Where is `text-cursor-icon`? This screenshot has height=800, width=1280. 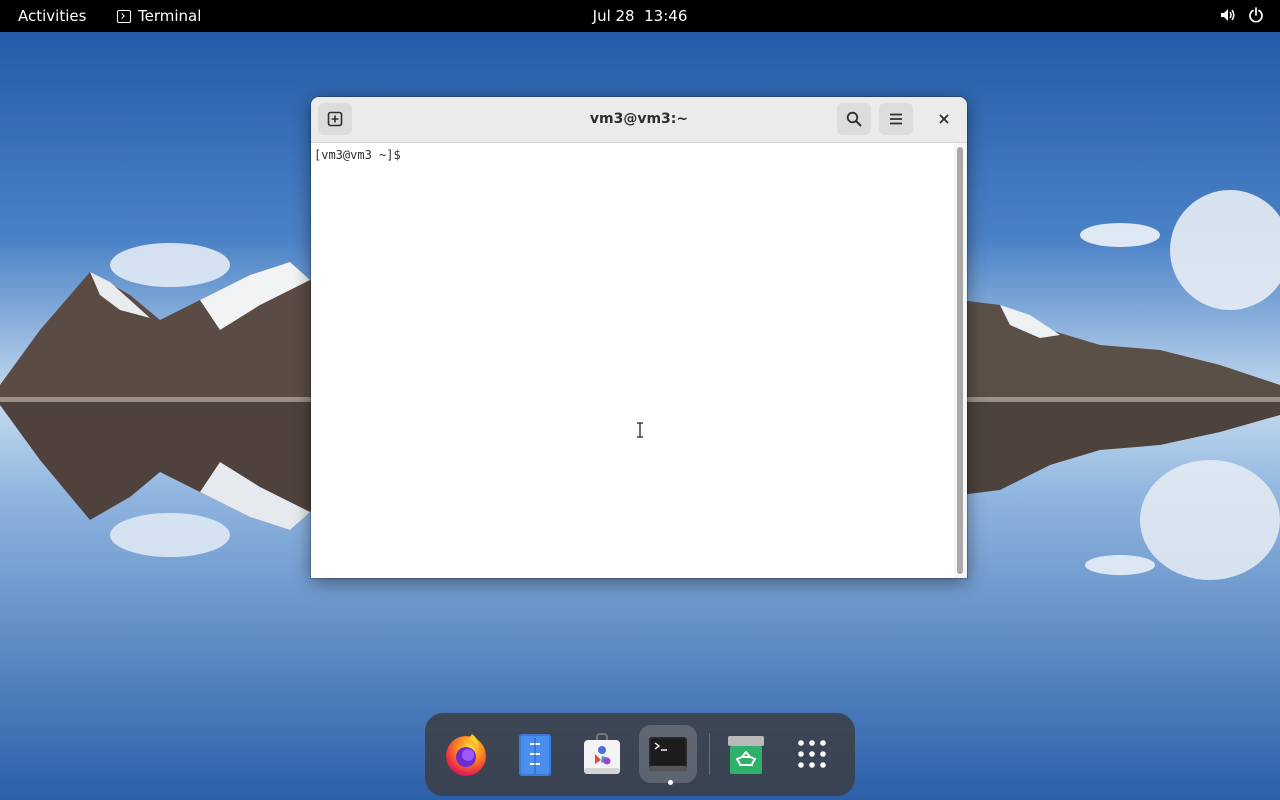 text-cursor-icon is located at coordinates (640, 430).